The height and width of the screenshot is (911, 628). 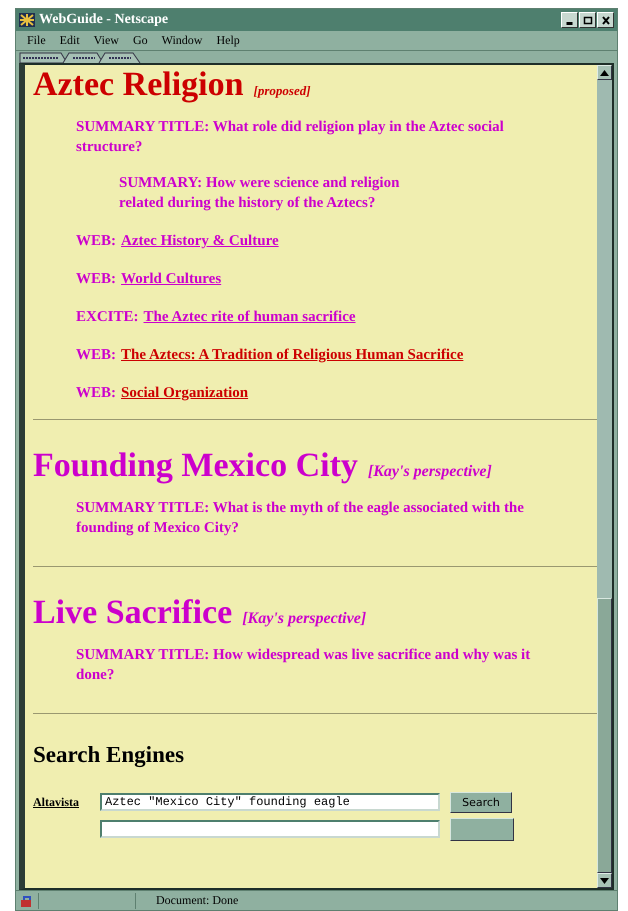 I want to click on search-button: Search, so click(x=481, y=802).